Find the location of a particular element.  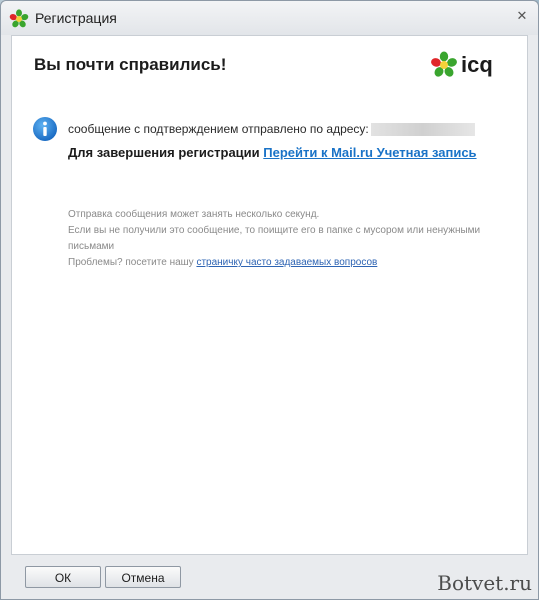

faq-link: страничку часто задаваемых вопросов is located at coordinates (286, 262).